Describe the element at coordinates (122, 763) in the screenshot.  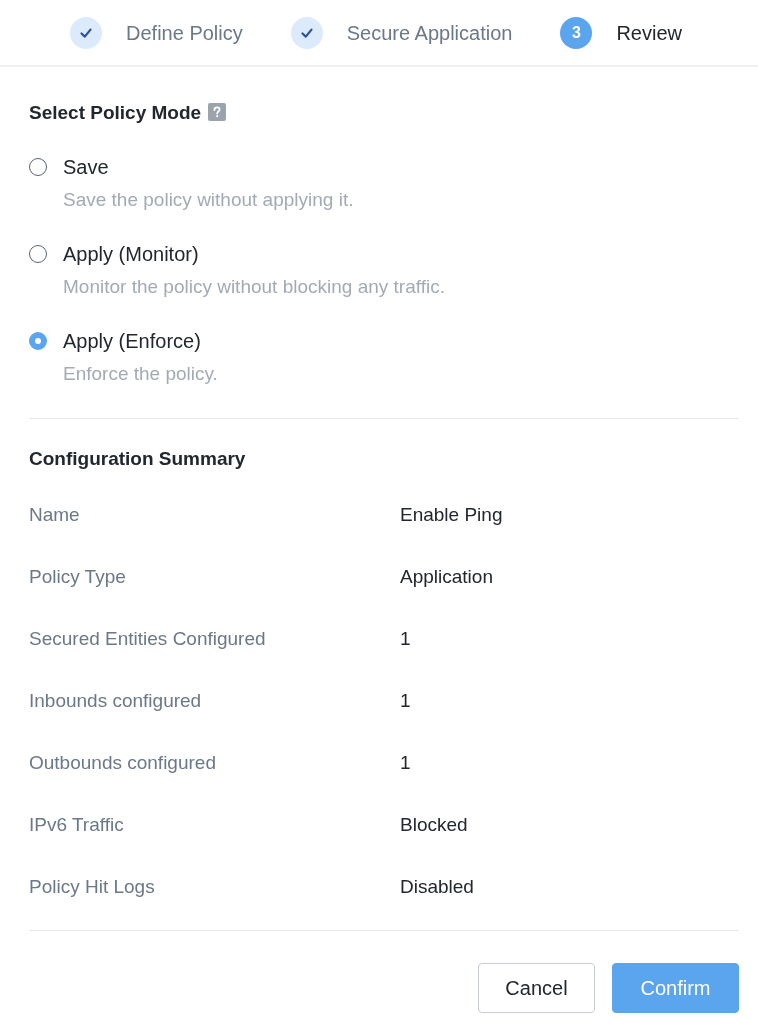
I see `summary-label: Outbounds configured` at that location.